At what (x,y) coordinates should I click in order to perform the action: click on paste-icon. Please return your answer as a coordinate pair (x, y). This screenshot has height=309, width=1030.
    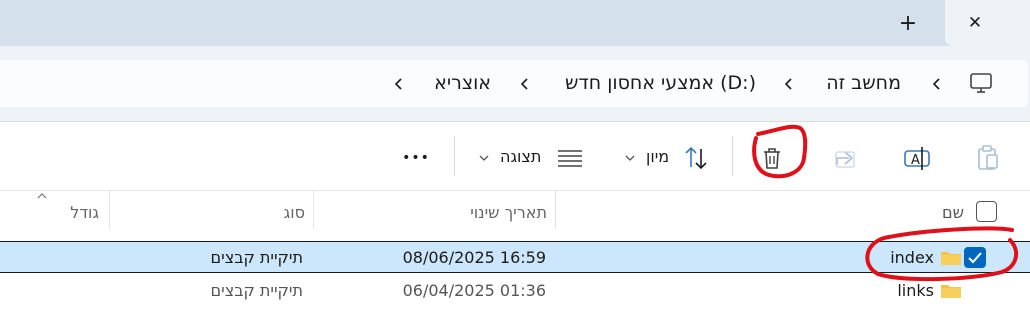
    Looking at the image, I should click on (988, 157).